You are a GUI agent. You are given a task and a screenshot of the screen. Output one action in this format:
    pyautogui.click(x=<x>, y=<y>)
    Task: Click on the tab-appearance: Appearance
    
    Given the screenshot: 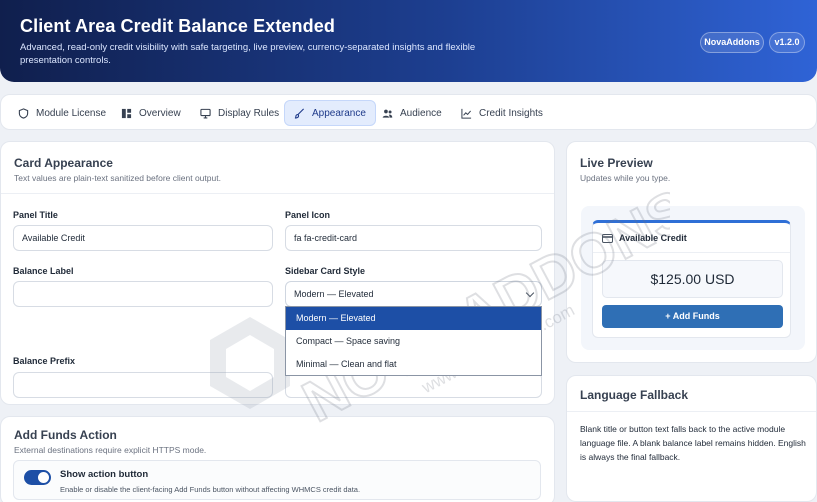 What is the action you would take?
    pyautogui.click(x=330, y=113)
    